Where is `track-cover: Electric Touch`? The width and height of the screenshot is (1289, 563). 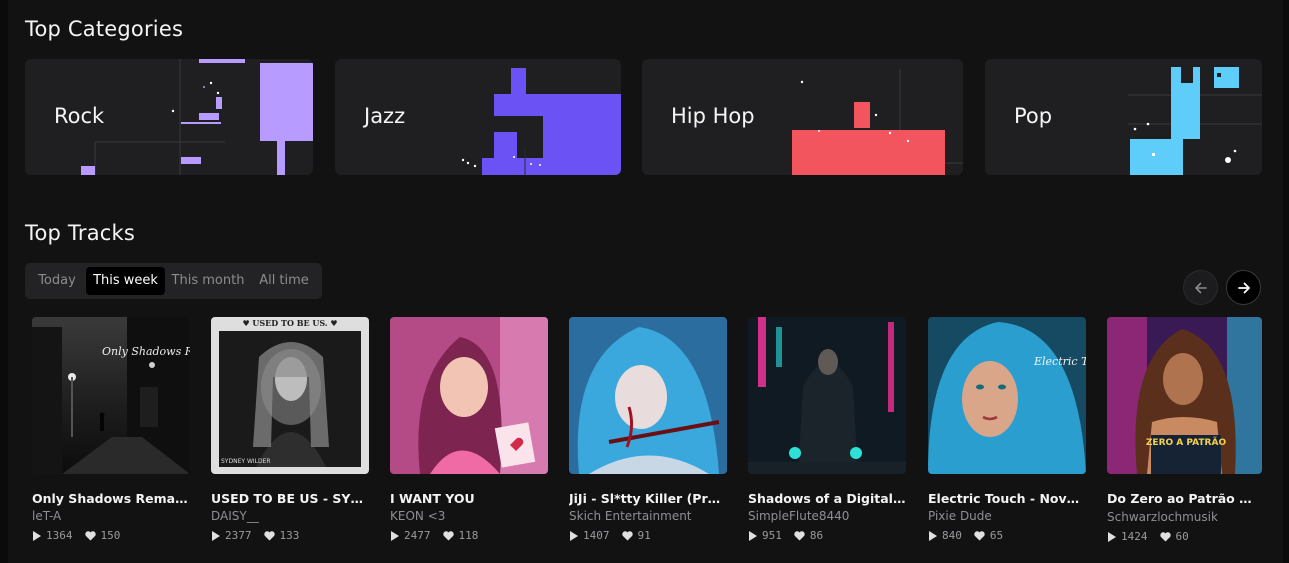 track-cover: Electric Touch is located at coordinates (1007, 395).